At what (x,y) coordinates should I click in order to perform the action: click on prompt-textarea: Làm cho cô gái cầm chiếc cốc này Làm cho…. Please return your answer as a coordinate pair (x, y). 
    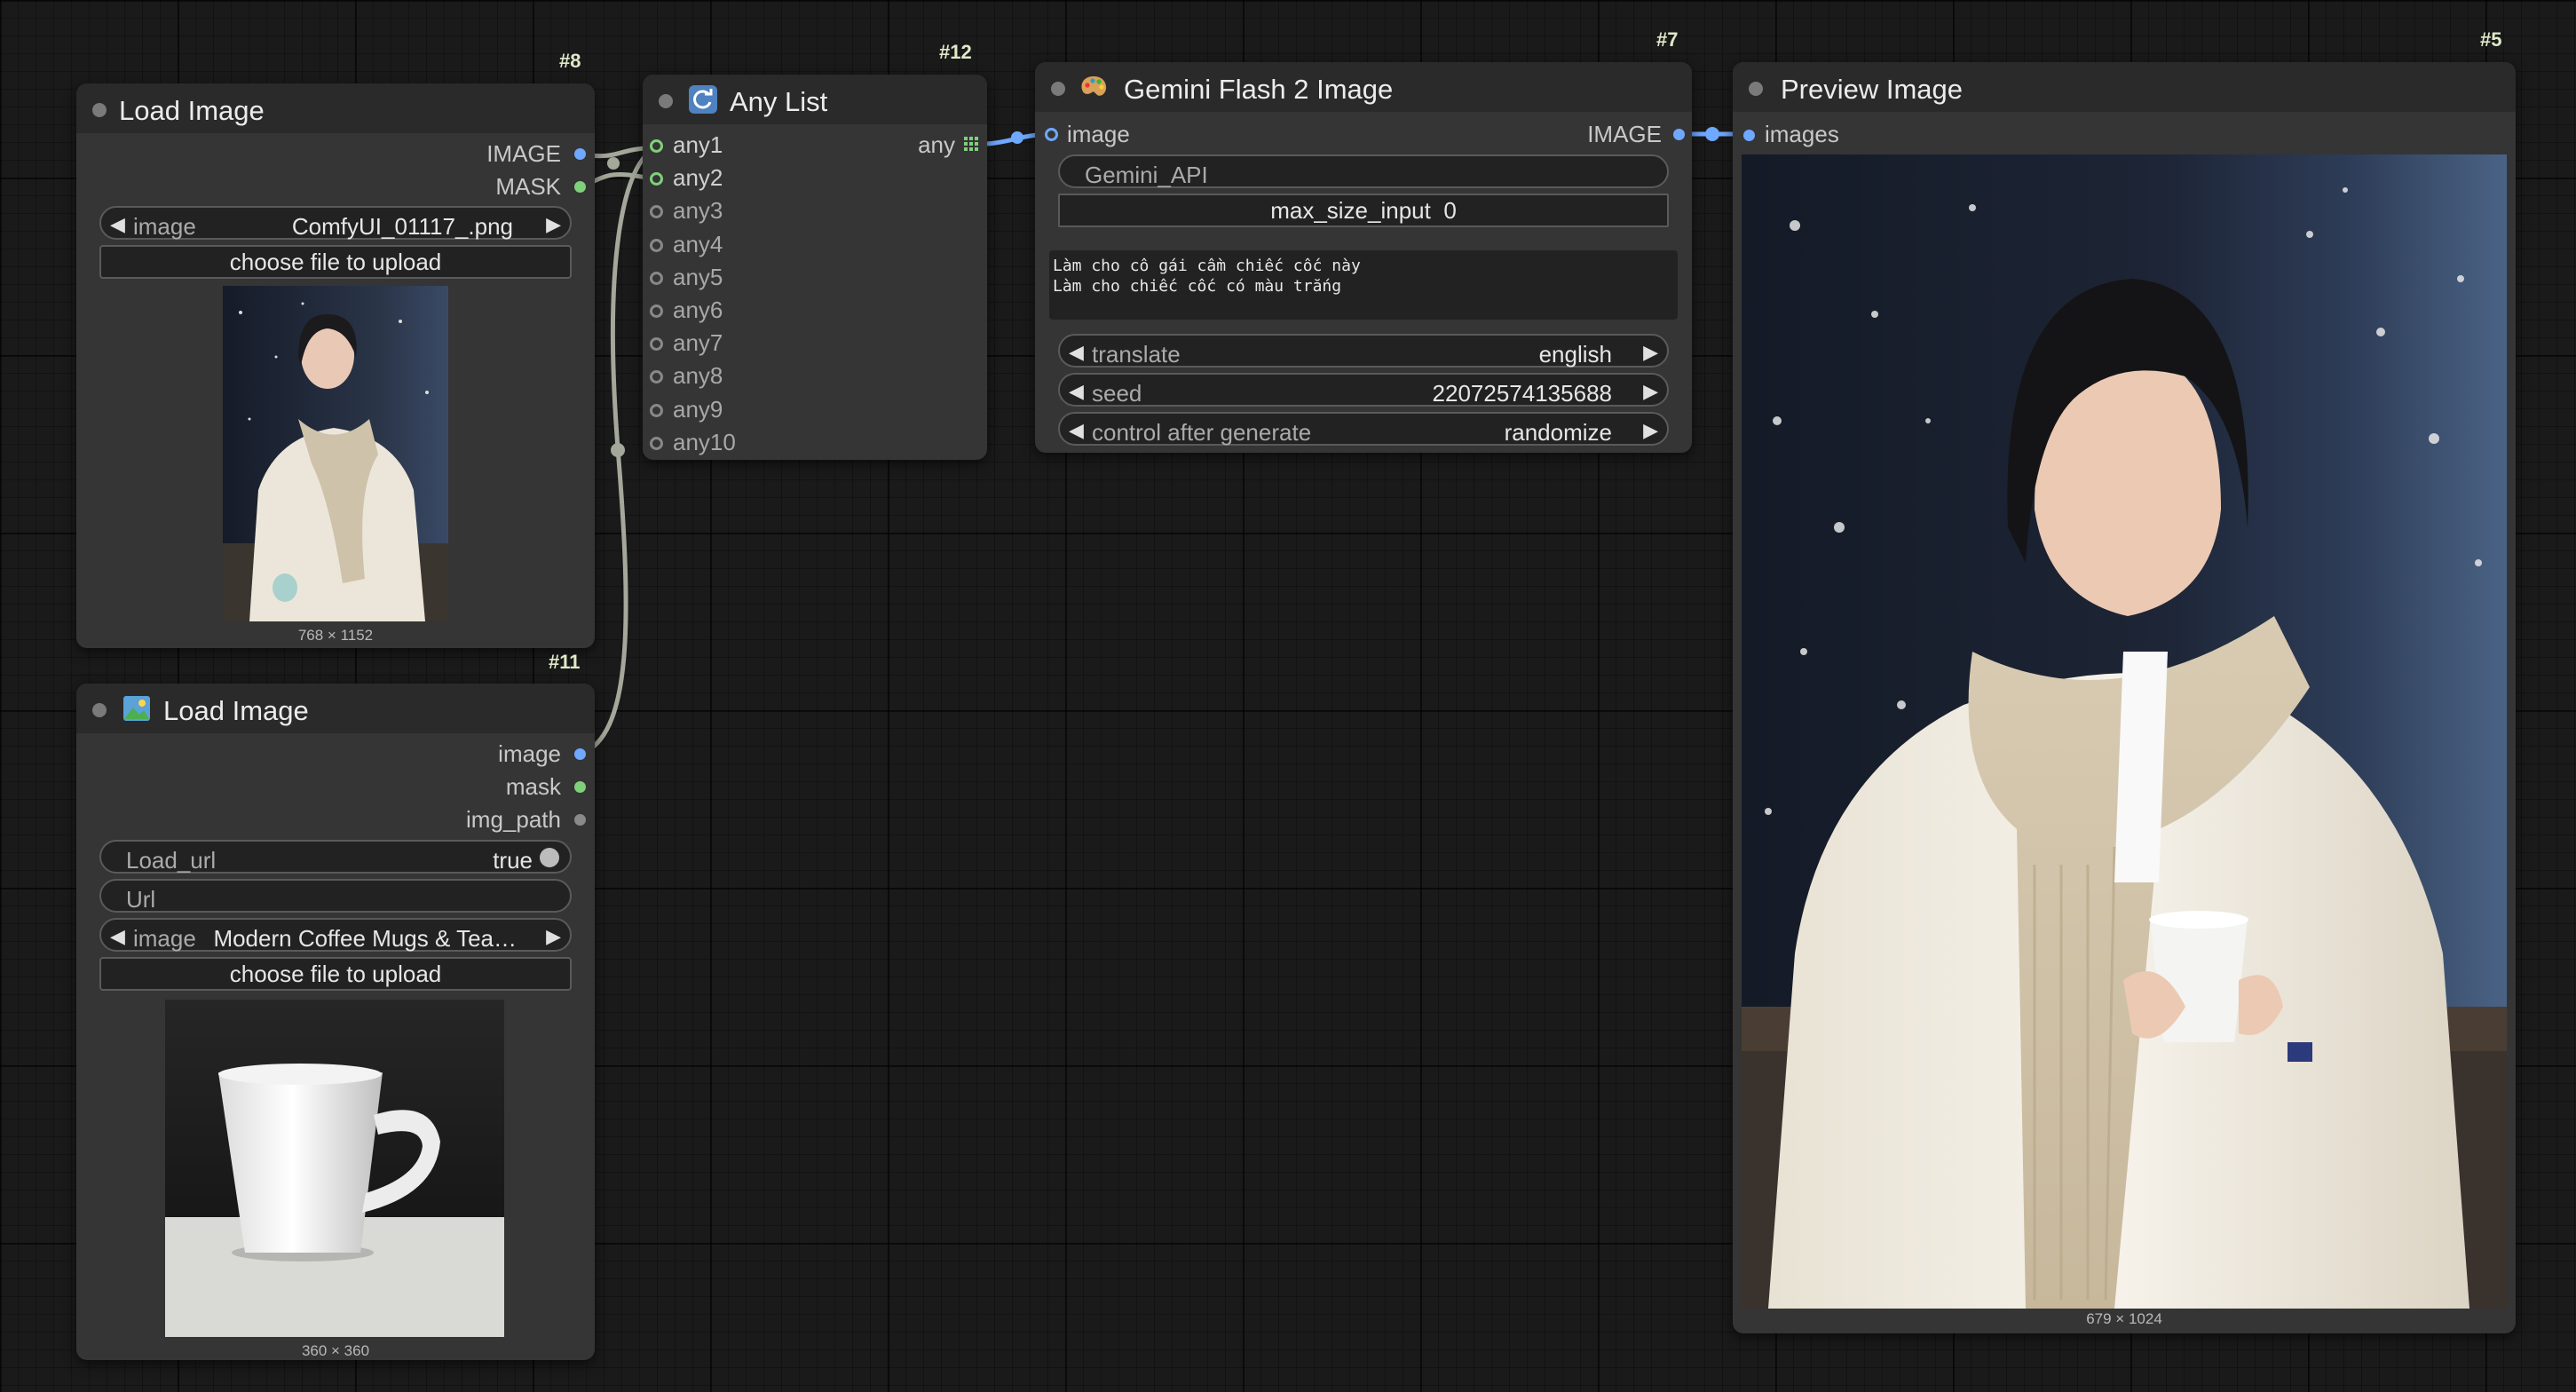
    Looking at the image, I should click on (1363, 285).